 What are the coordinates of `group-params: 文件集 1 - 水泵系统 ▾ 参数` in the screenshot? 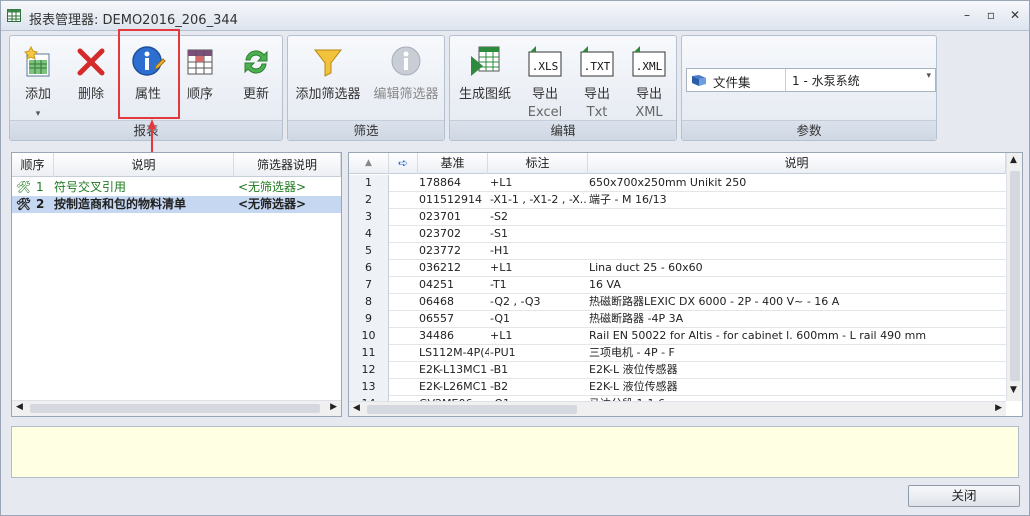 It's located at (809, 88).